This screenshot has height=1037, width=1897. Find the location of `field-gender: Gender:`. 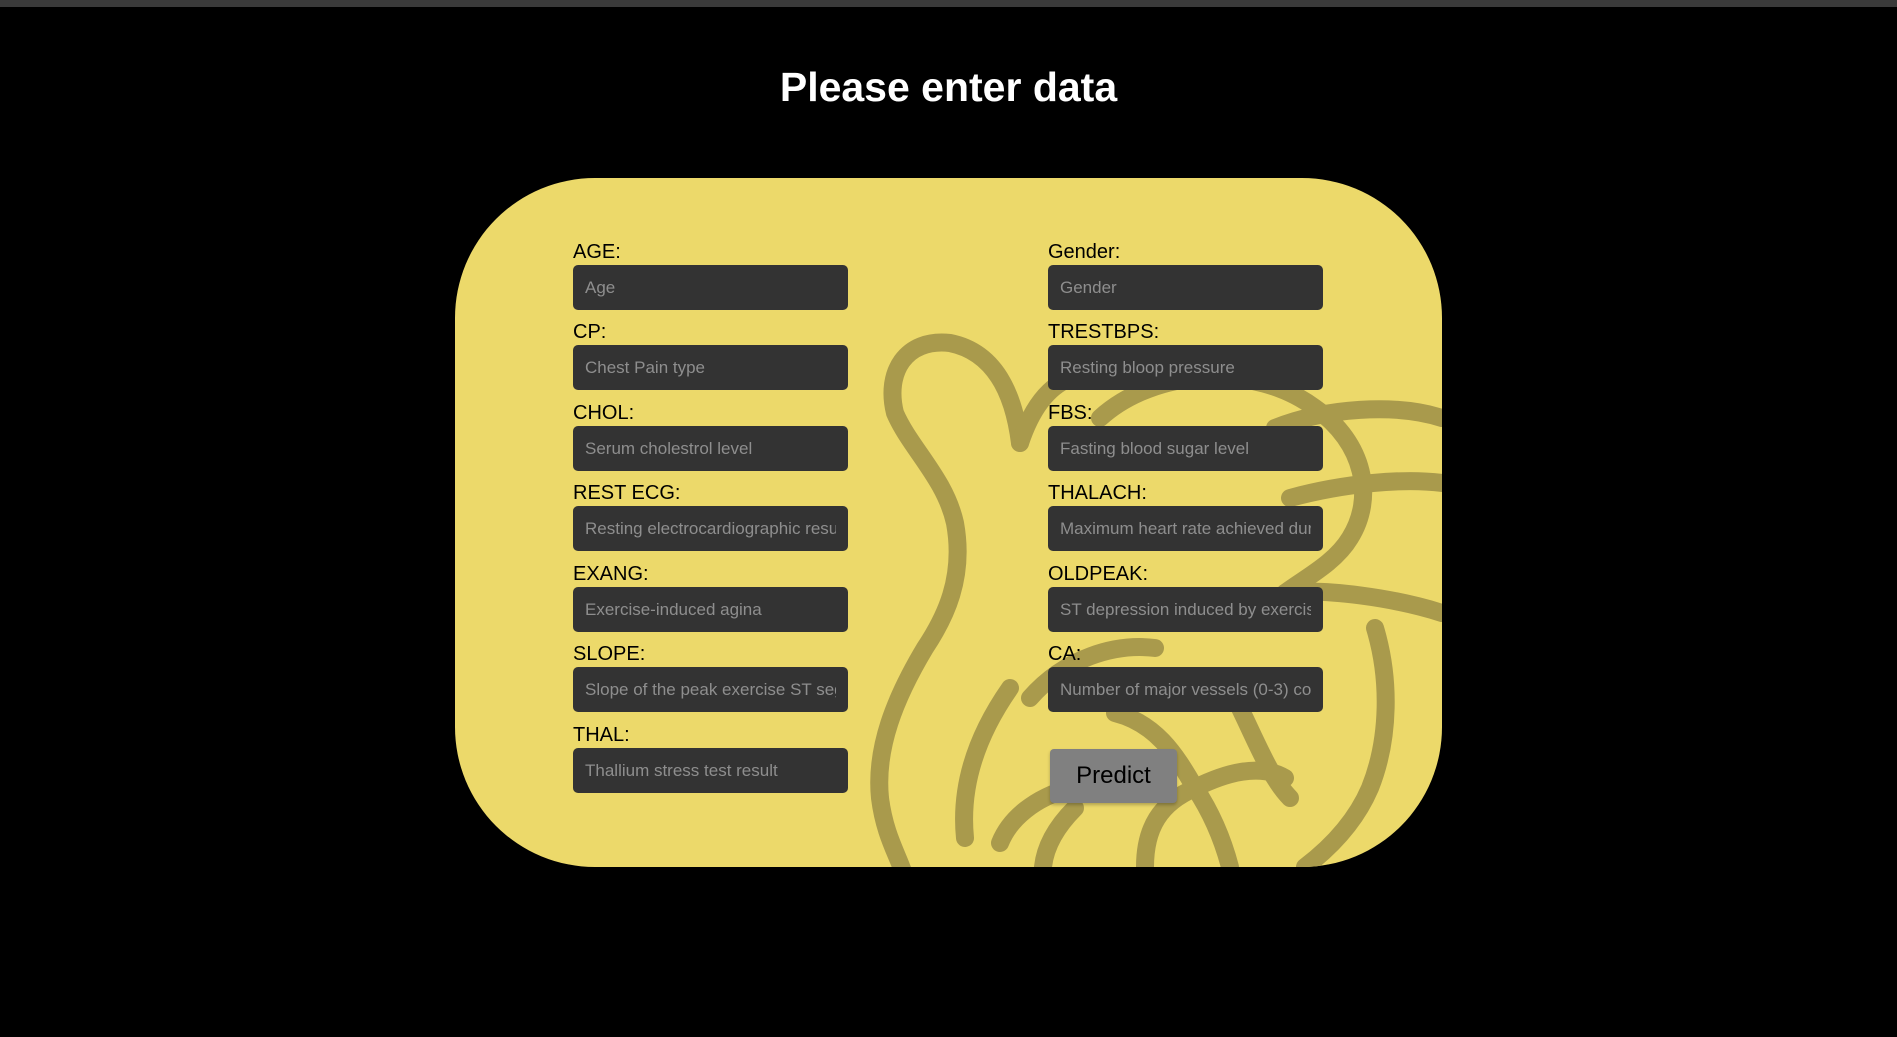

field-gender: Gender: is located at coordinates (1185, 275).